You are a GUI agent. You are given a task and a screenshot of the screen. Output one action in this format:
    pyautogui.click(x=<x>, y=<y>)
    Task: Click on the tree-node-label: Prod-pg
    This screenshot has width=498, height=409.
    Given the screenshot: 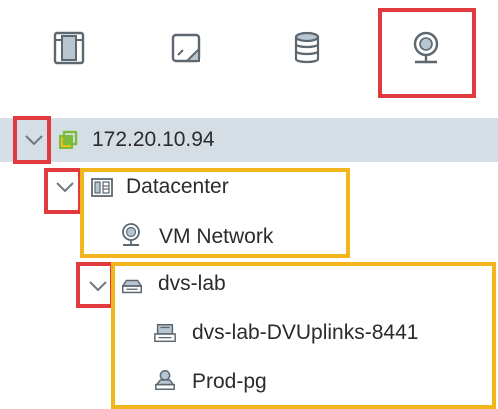 What is the action you would take?
    pyautogui.click(x=229, y=381)
    